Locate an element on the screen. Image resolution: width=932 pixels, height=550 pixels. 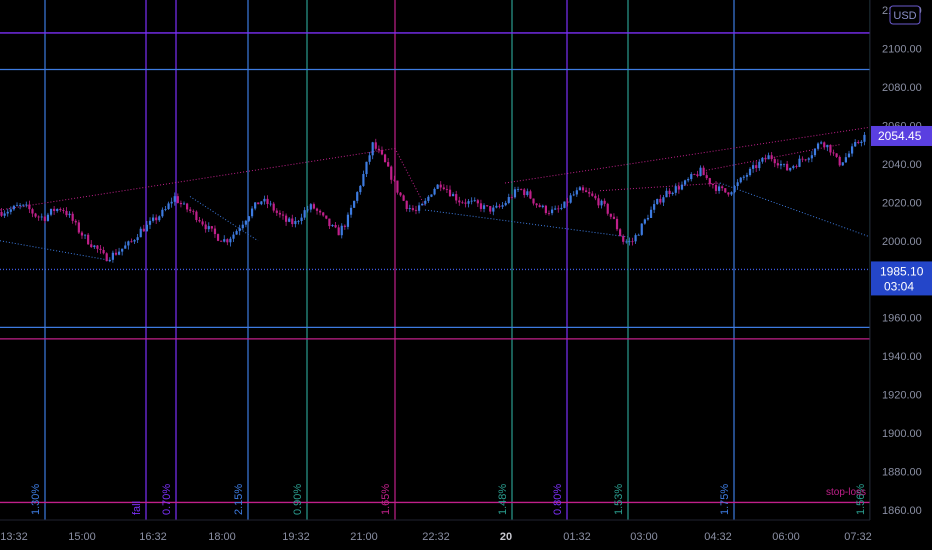
x-tick-label: 07:32 is located at coordinates (858, 537).